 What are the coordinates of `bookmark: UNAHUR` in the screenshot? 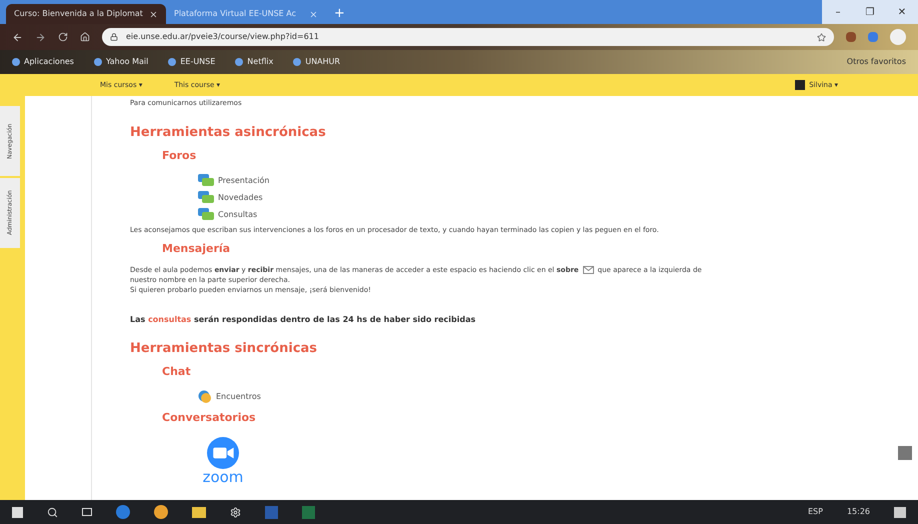 It's located at (316, 62).